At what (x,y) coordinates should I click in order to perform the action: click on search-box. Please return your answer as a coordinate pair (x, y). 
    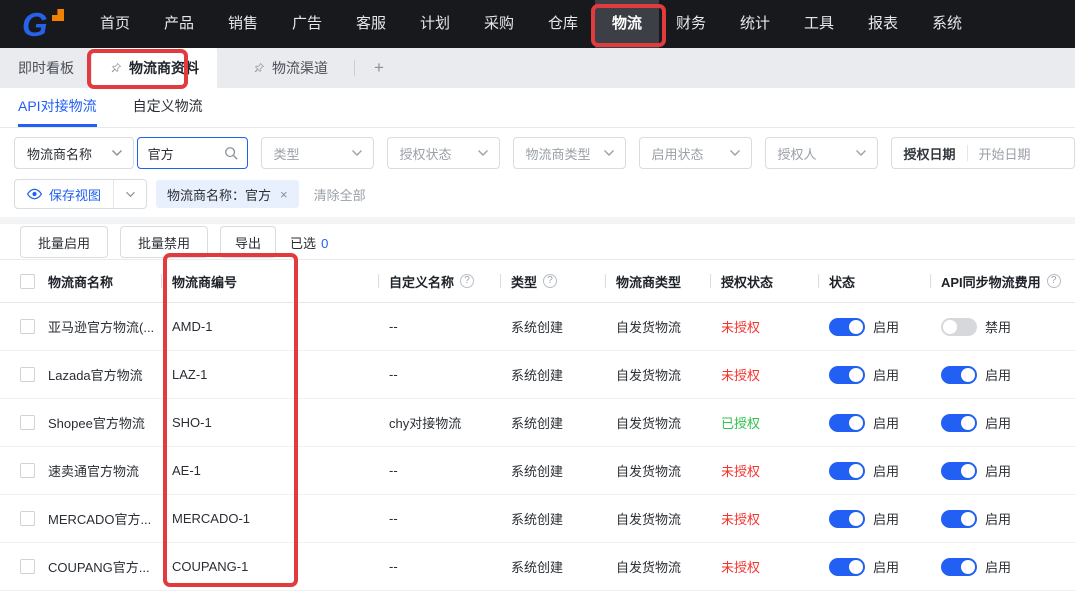
    Looking at the image, I should click on (192, 153).